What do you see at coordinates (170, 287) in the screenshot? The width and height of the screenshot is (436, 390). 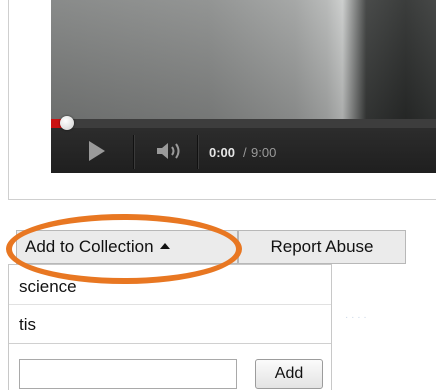 I see `collection-item-science: science` at bounding box center [170, 287].